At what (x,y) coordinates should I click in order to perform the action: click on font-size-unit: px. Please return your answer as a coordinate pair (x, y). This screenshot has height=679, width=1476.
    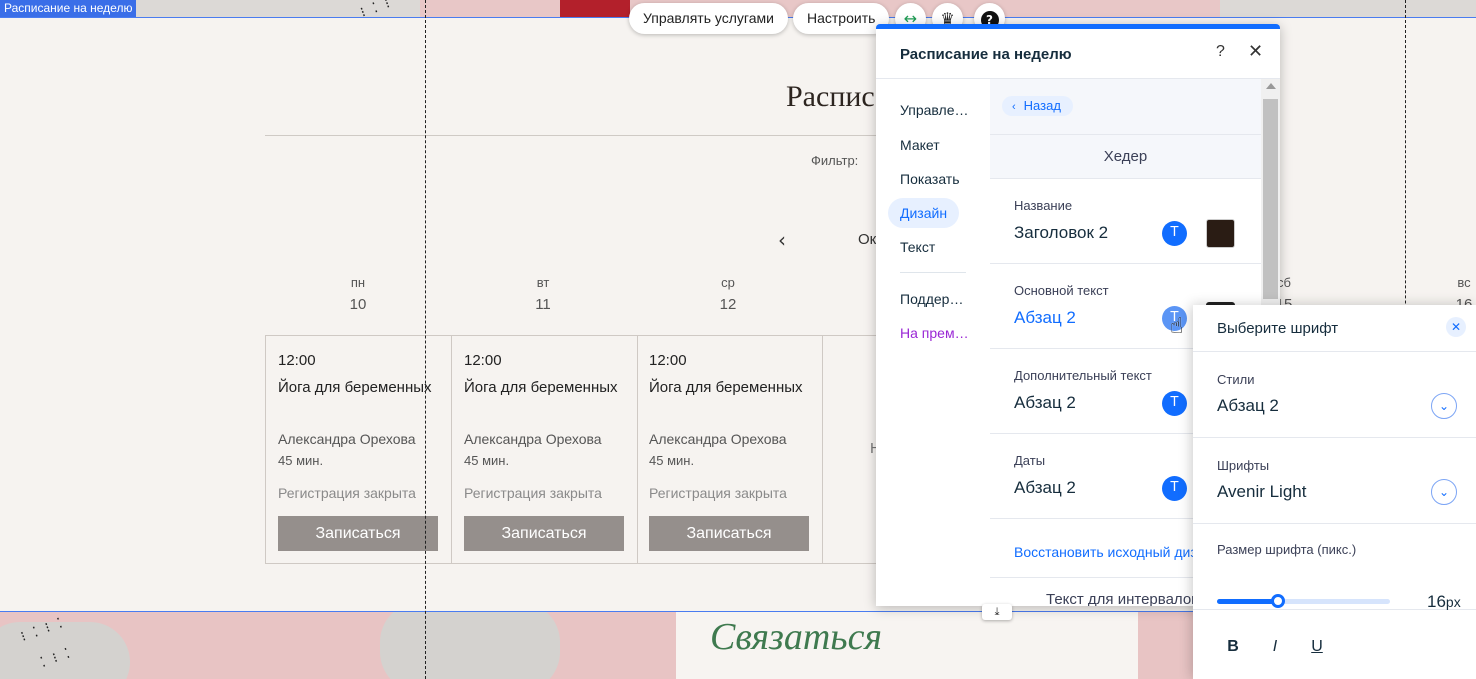
    Looking at the image, I should click on (1453, 602).